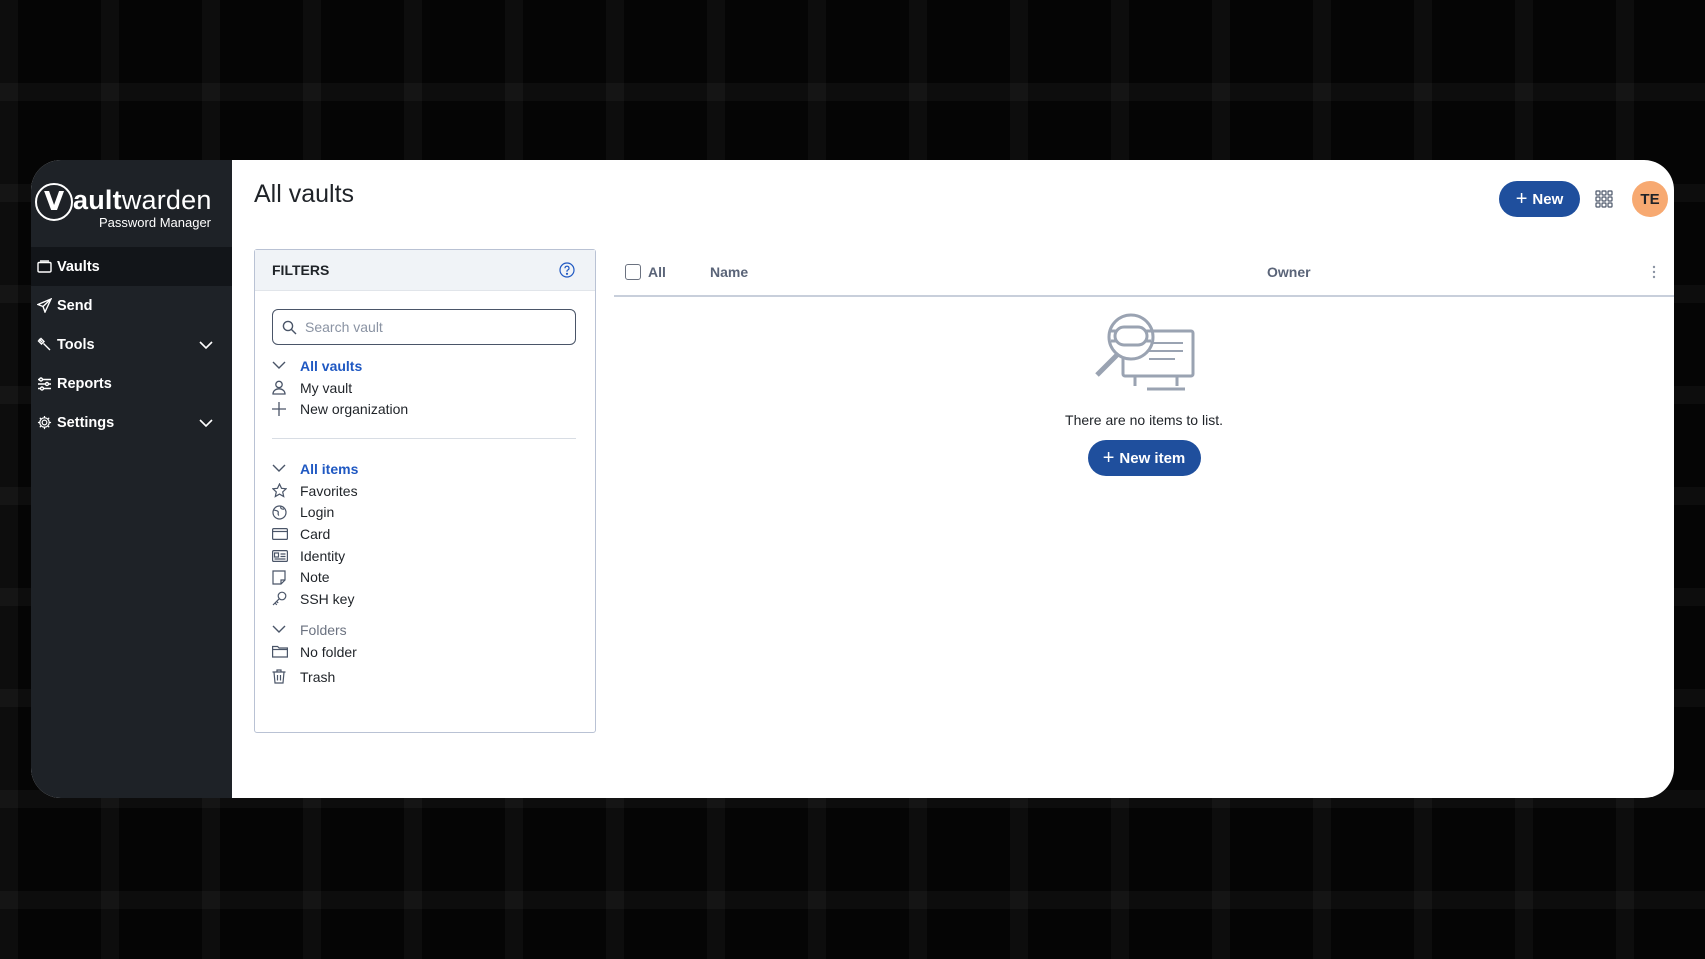  Describe the element at coordinates (304, 194) in the screenshot. I see `page-title: All vaults` at that location.